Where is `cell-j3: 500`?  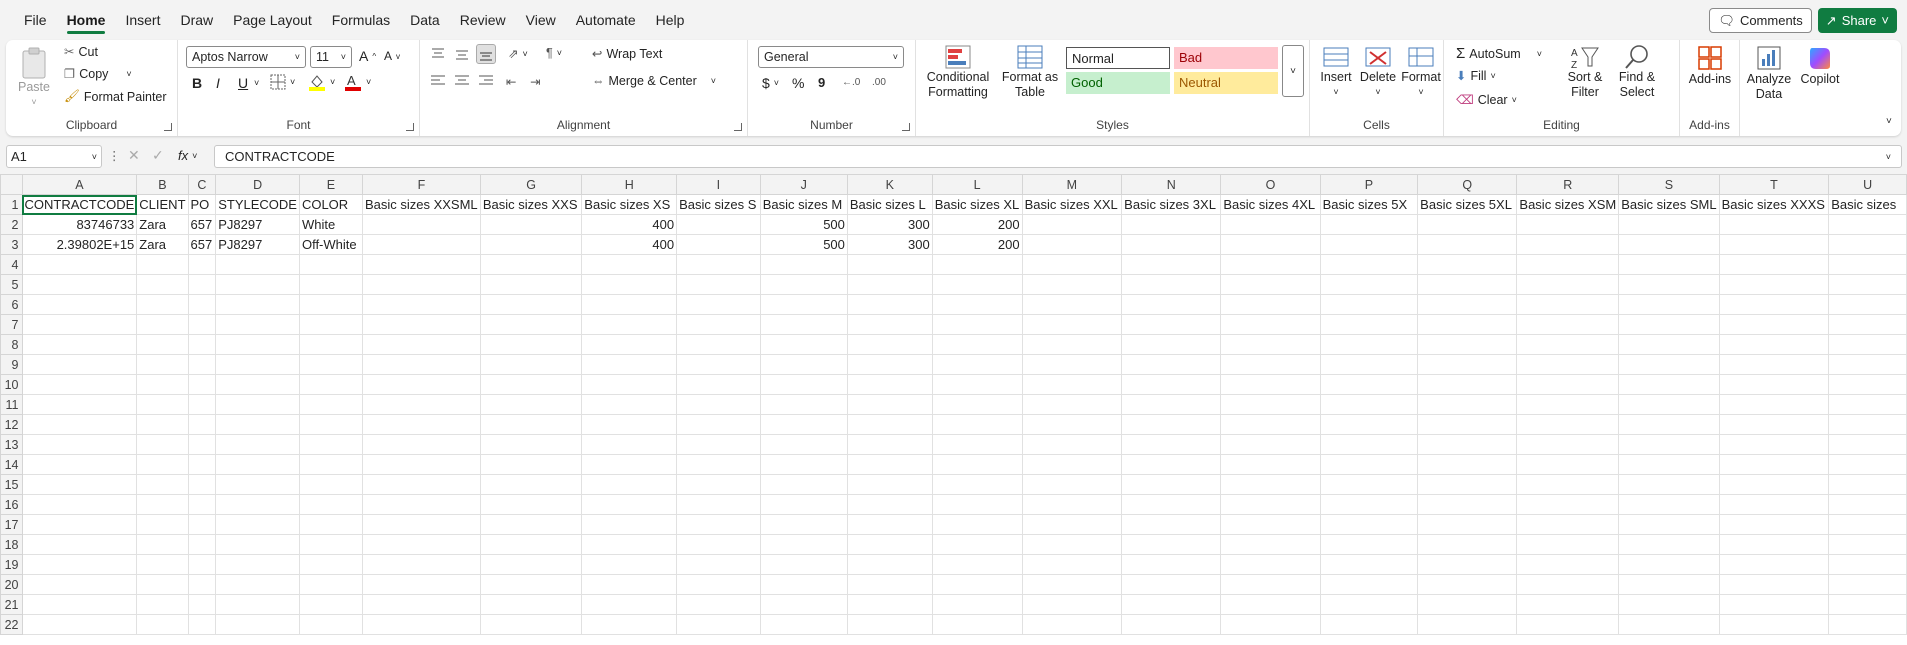
cell-j3: 500 is located at coordinates (803, 244).